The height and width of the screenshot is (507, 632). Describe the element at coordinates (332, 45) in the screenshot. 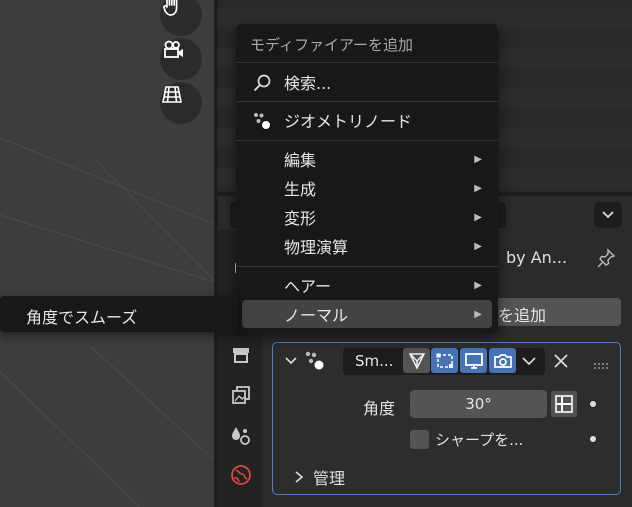

I see `menu-title: モディファイアーを追加` at that location.